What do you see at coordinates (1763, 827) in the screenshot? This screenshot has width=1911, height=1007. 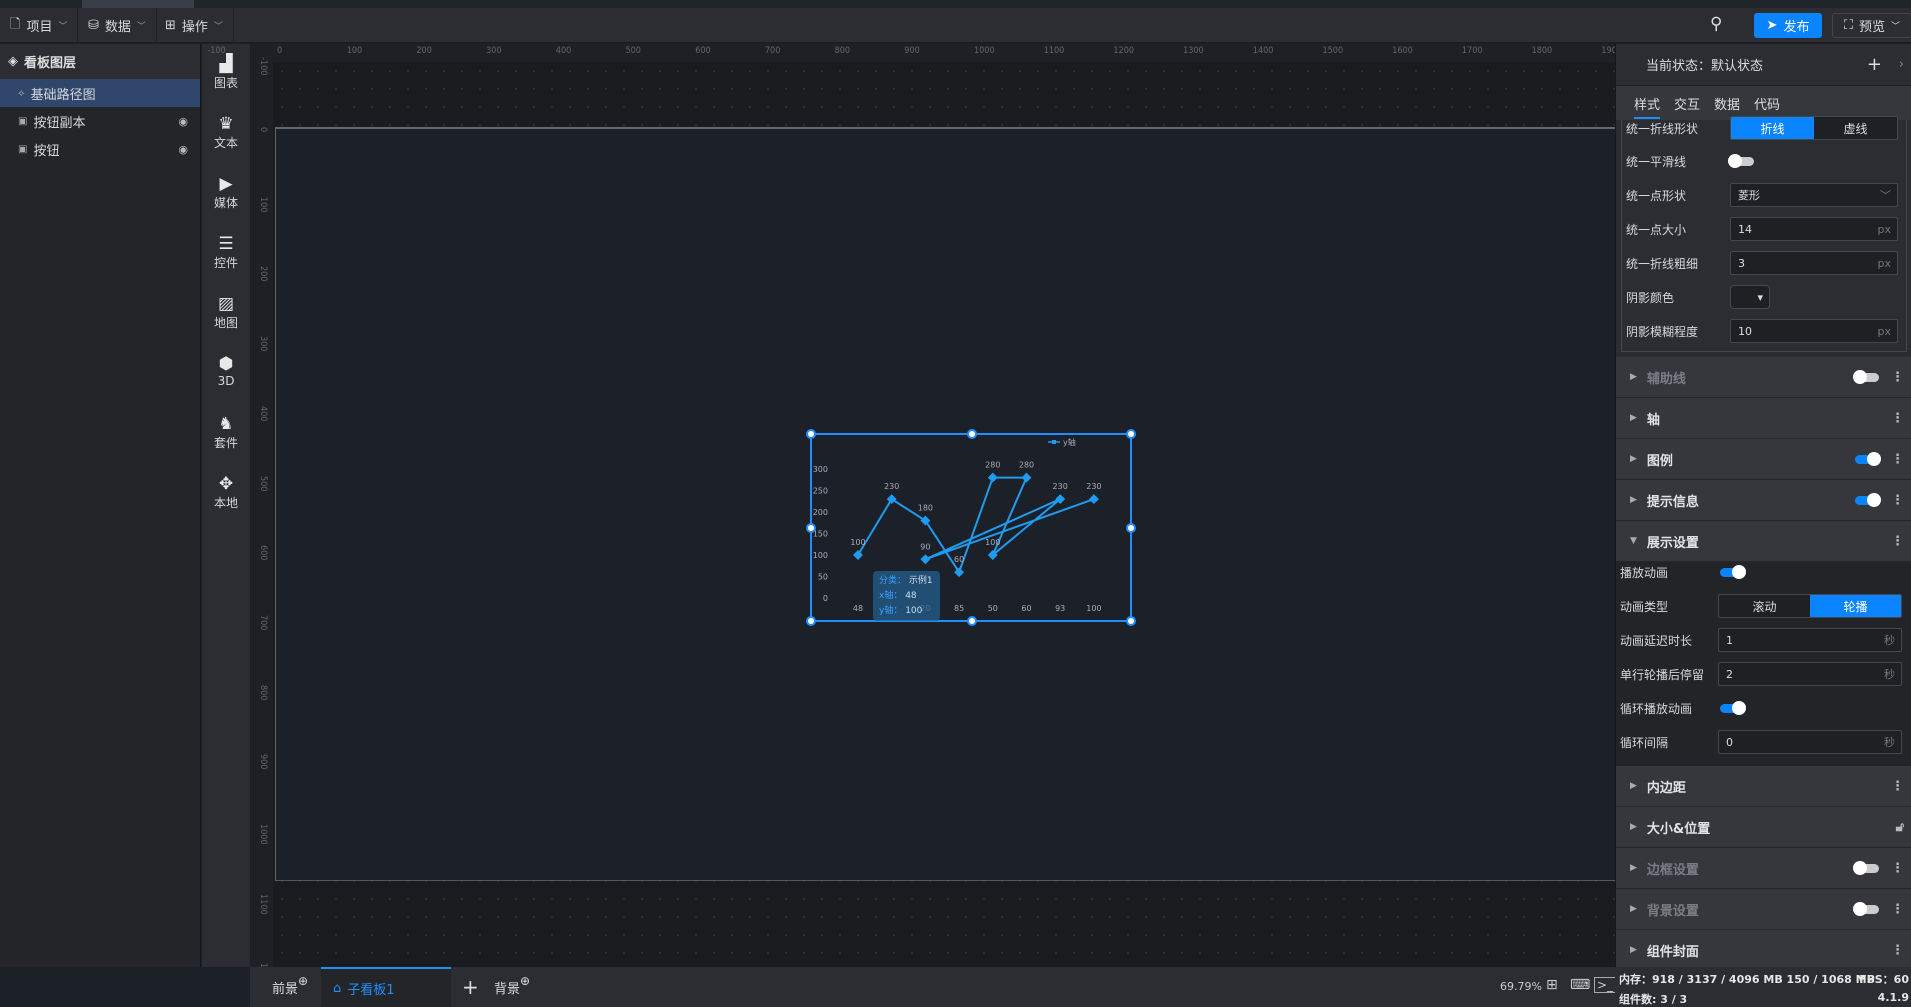 I see `section-size-position: ▶ 大小&位置 🔓︎` at bounding box center [1763, 827].